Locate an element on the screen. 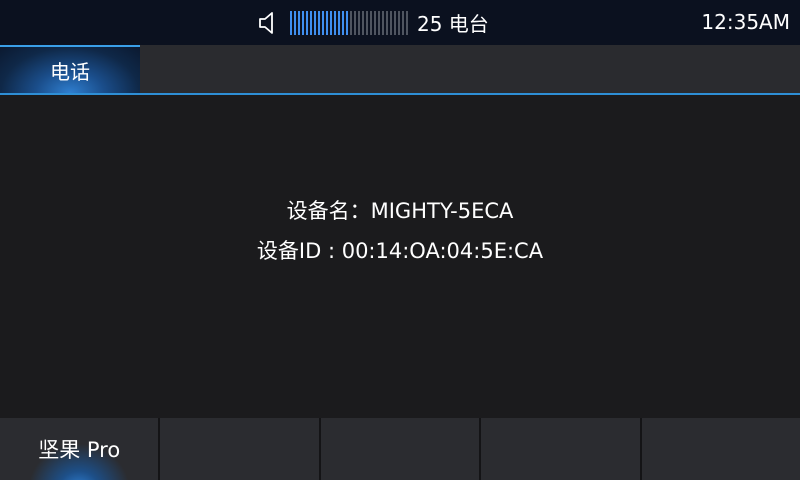 This screenshot has width=800, height=480. bottom-dock: 坚果 Pro is located at coordinates (400, 449).